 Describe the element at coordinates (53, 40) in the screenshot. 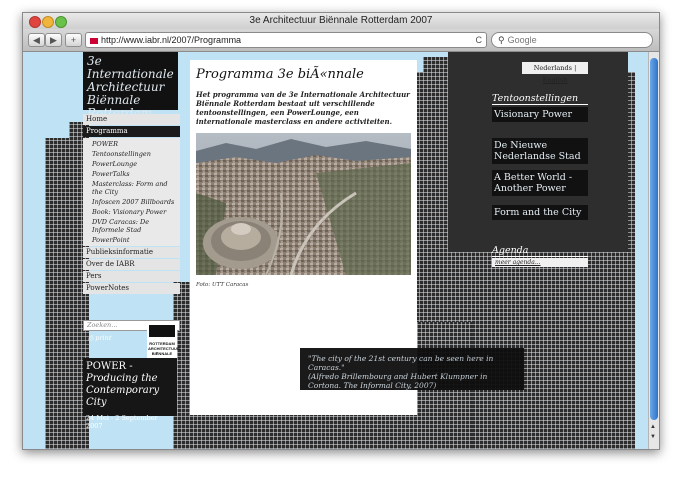

I see `forward-button: ▶` at that location.